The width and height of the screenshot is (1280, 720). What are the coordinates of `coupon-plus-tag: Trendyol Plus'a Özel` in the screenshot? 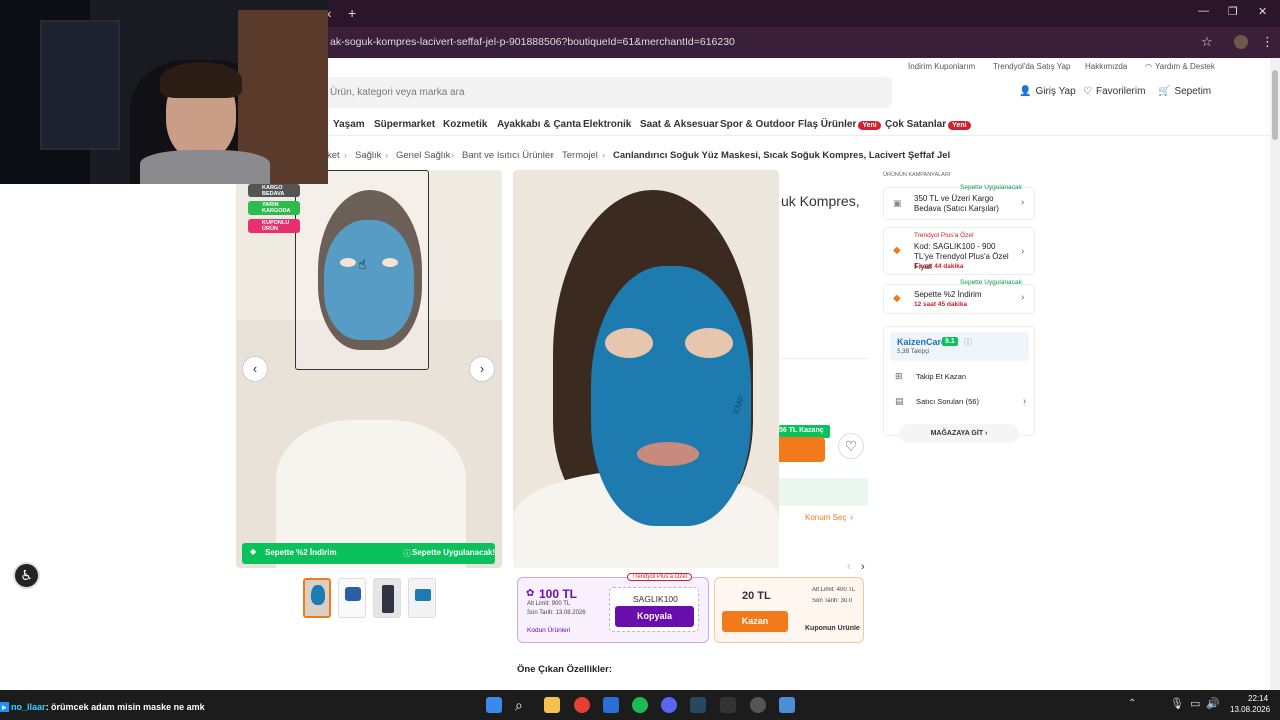 It's located at (659, 577).